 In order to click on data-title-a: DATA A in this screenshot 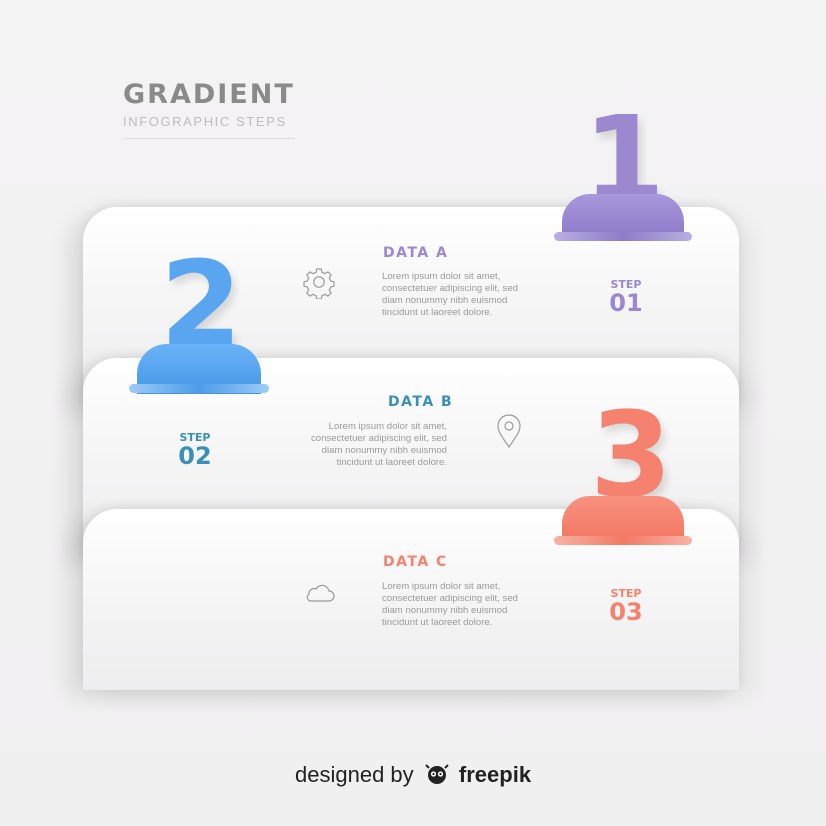, I will do `click(416, 253)`.